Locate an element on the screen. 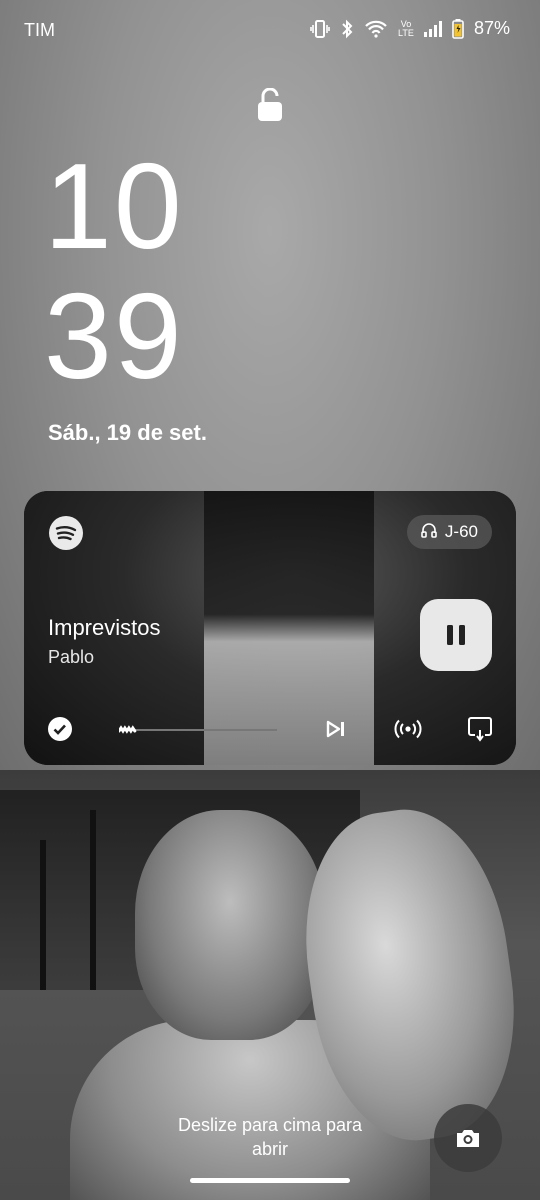 The width and height of the screenshot is (540, 1200). bluetooth-icon is located at coordinates (347, 29).